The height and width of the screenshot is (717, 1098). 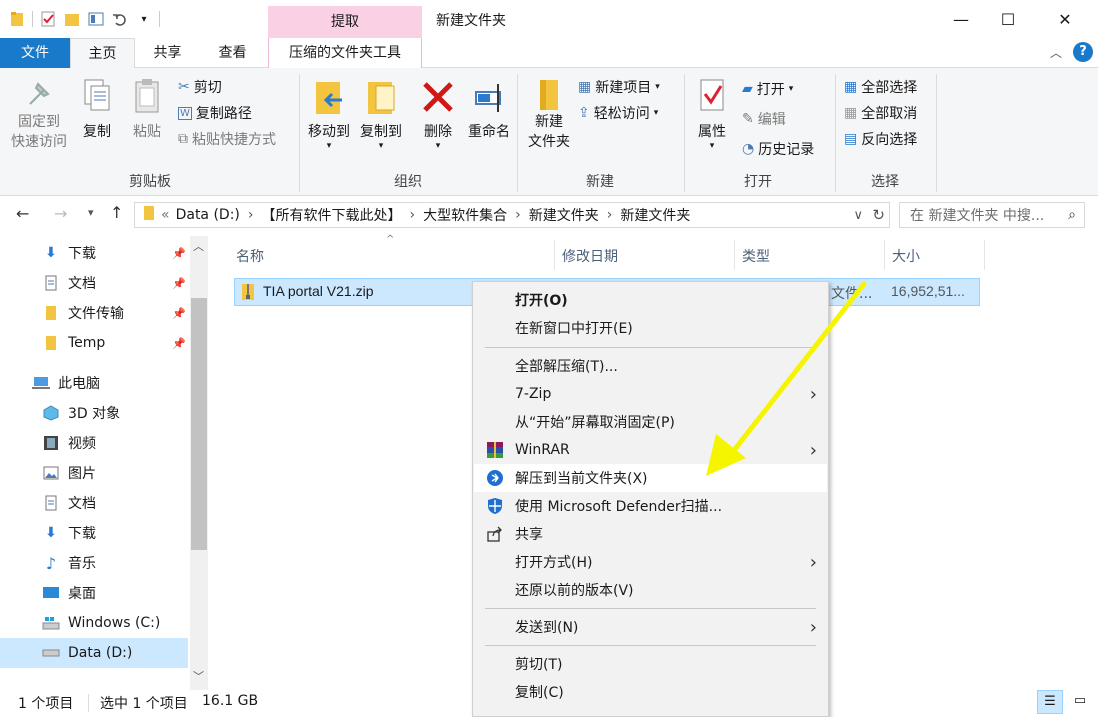 I want to click on sidebar-item-this-pc: 此电脑, so click(x=94, y=383).